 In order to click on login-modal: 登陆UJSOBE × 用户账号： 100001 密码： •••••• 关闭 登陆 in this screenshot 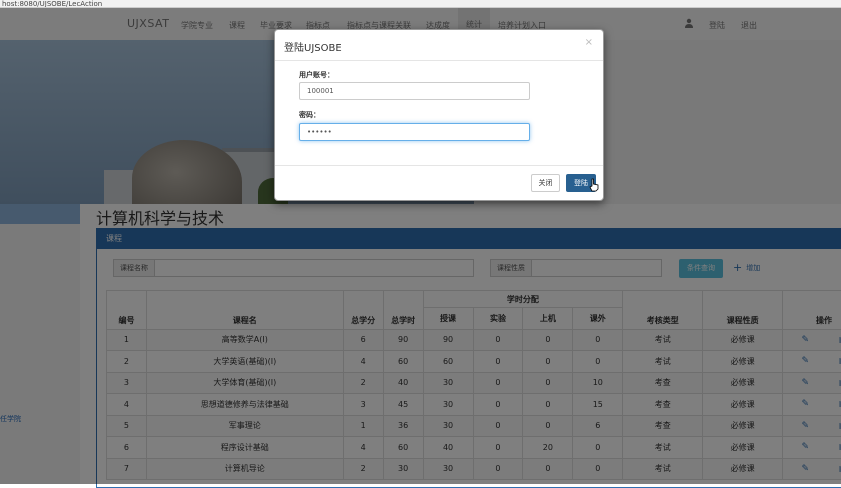, I will do `click(439, 115)`.